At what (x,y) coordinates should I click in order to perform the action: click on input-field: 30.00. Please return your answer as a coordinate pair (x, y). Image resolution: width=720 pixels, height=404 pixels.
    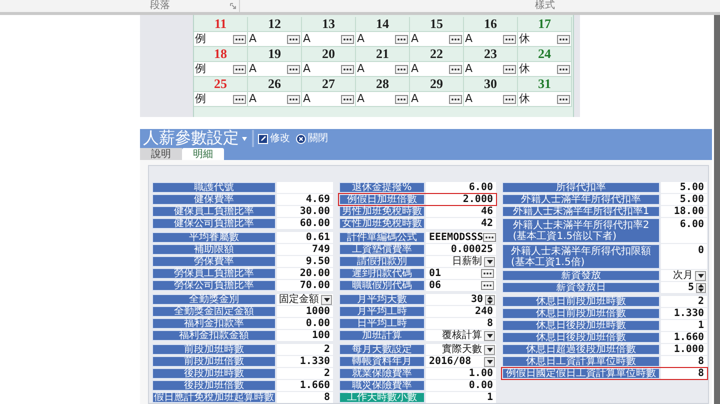
    Looking at the image, I should click on (305, 211).